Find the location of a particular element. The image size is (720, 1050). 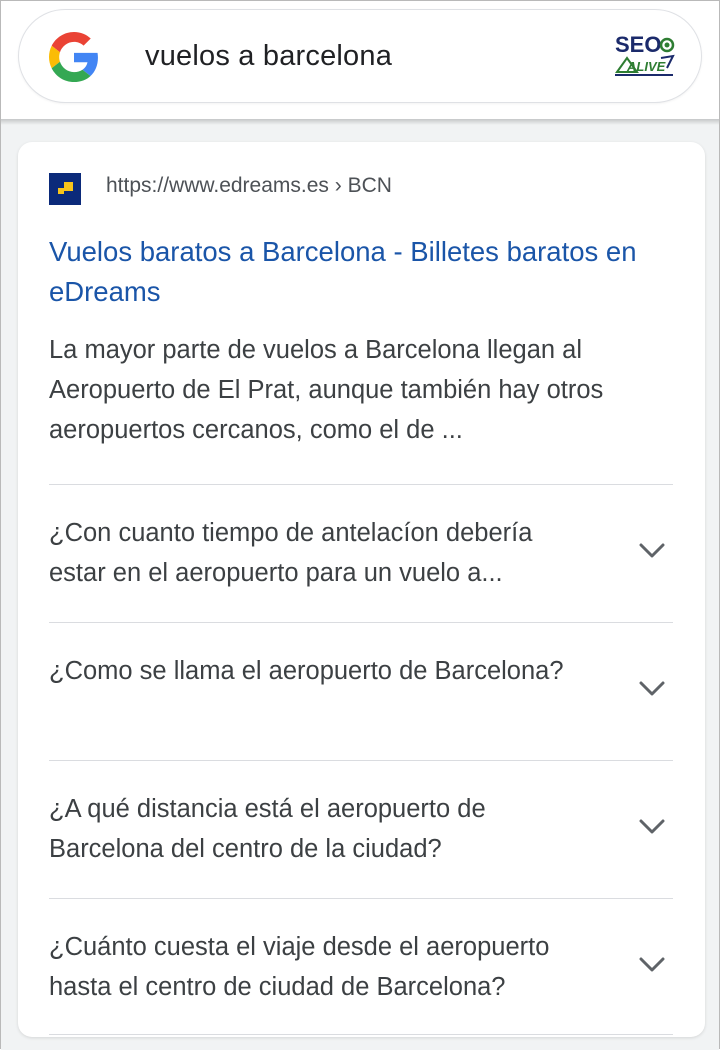

search-bar: vuelos a barcelona SEO ALIVE is located at coordinates (360, 56).